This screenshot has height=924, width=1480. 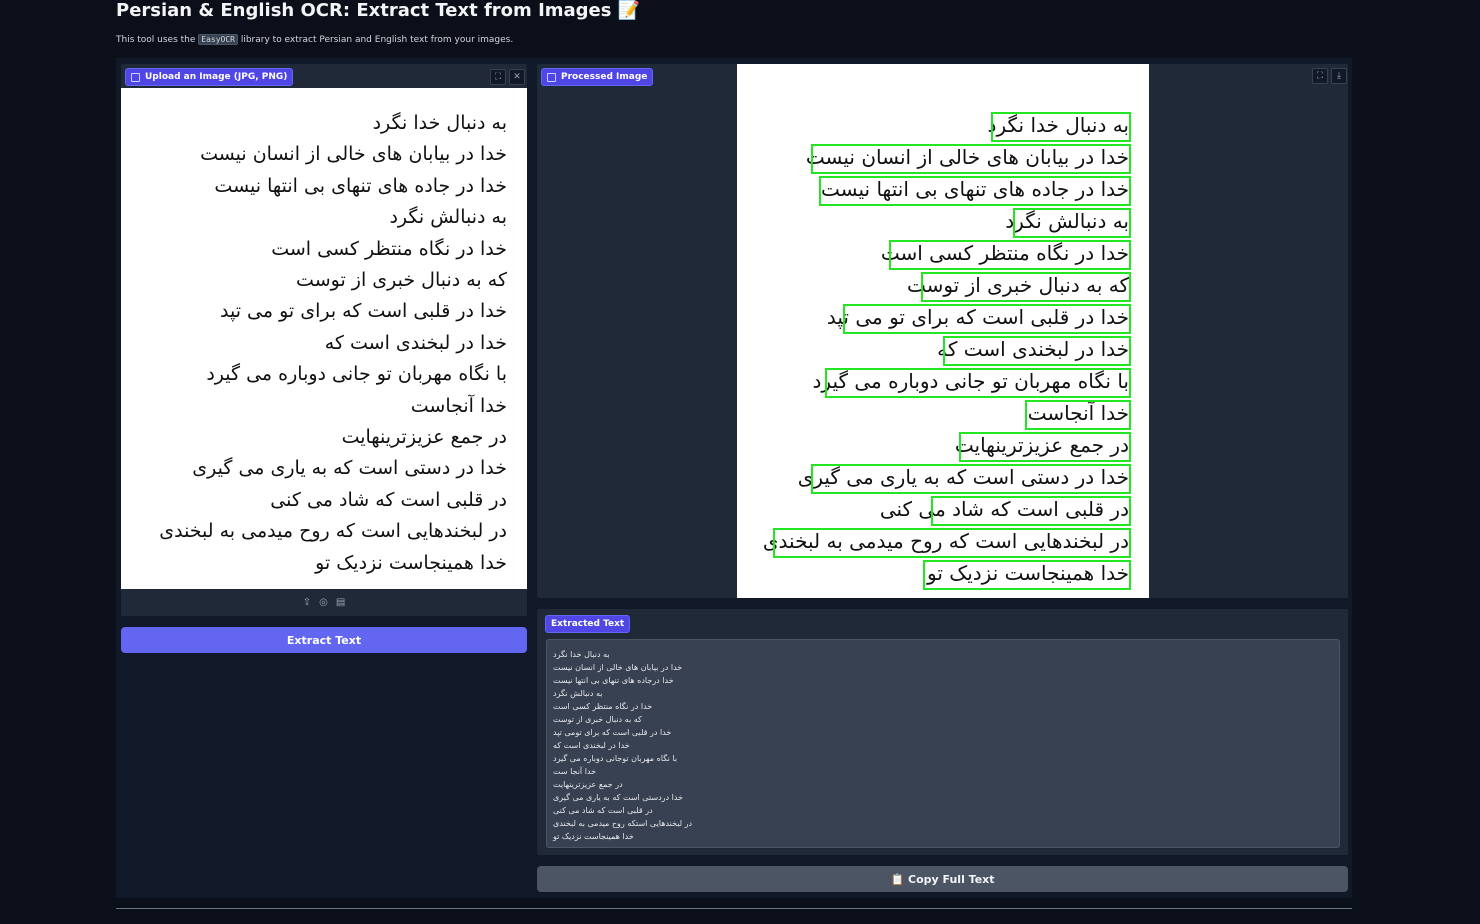 I want to click on extracted-line: خدا در لبخندی است که, so click(x=591, y=745).